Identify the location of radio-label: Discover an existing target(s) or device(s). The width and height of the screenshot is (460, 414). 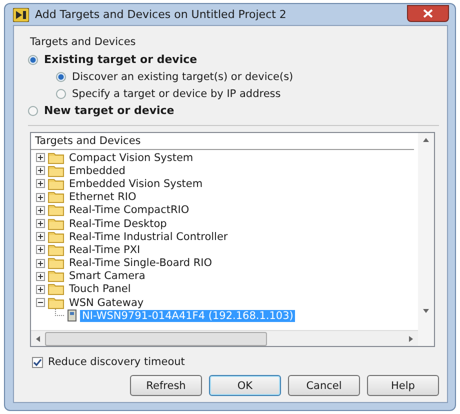
(183, 76).